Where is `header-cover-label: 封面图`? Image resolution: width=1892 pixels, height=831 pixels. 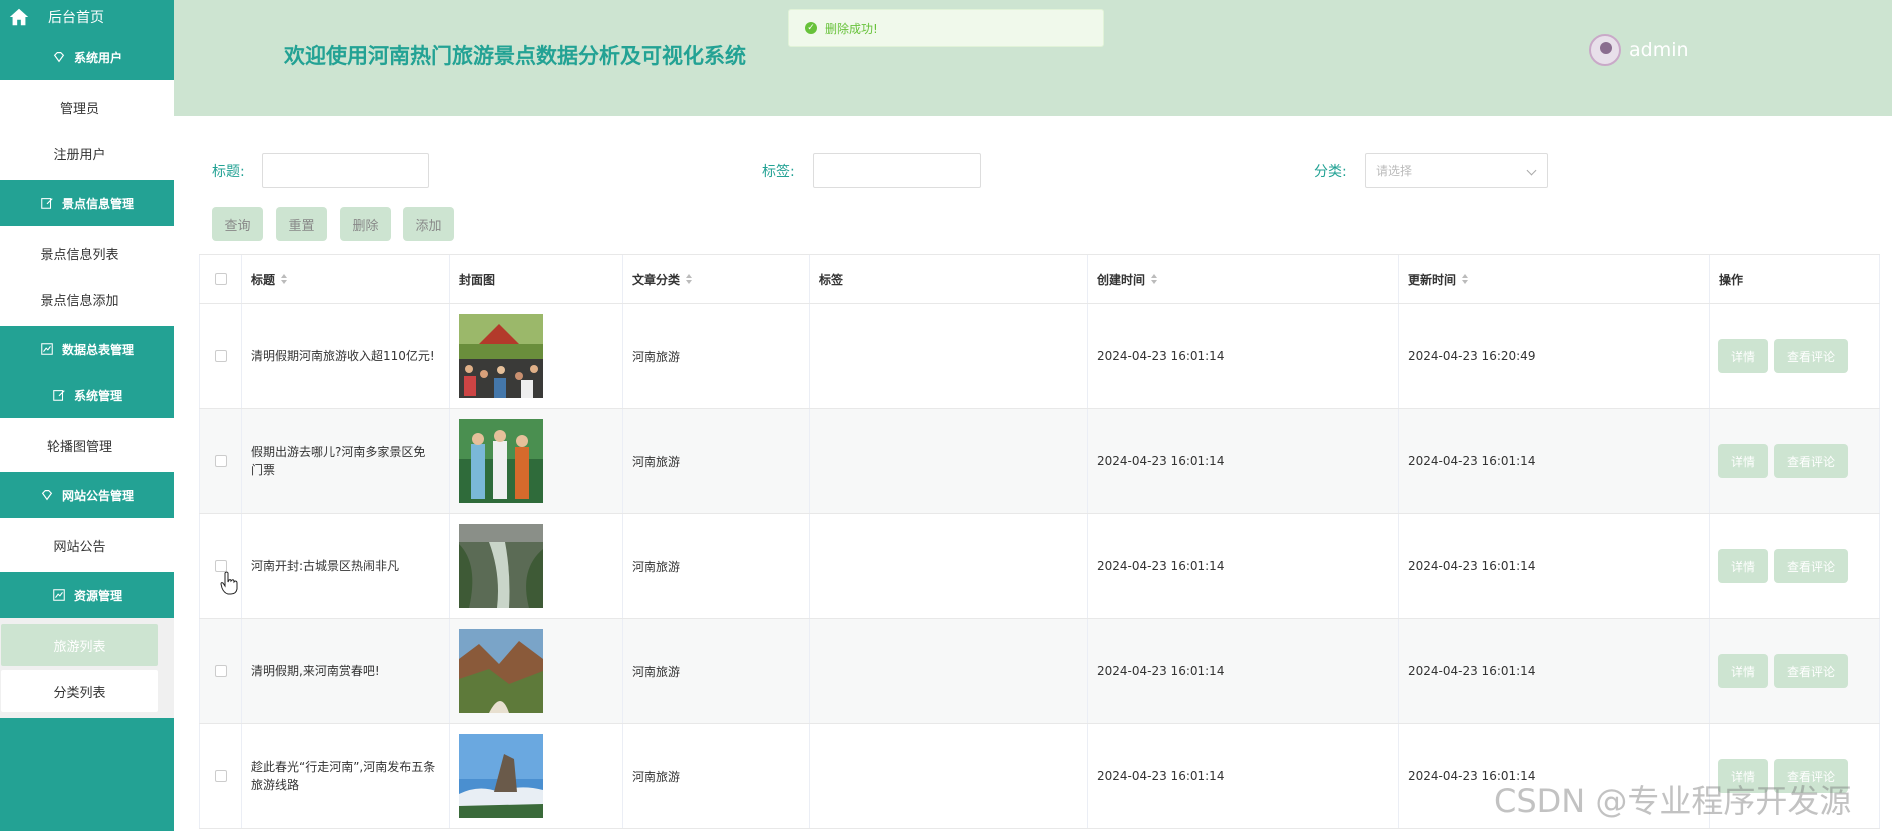
header-cover-label: 封面图 is located at coordinates (477, 279).